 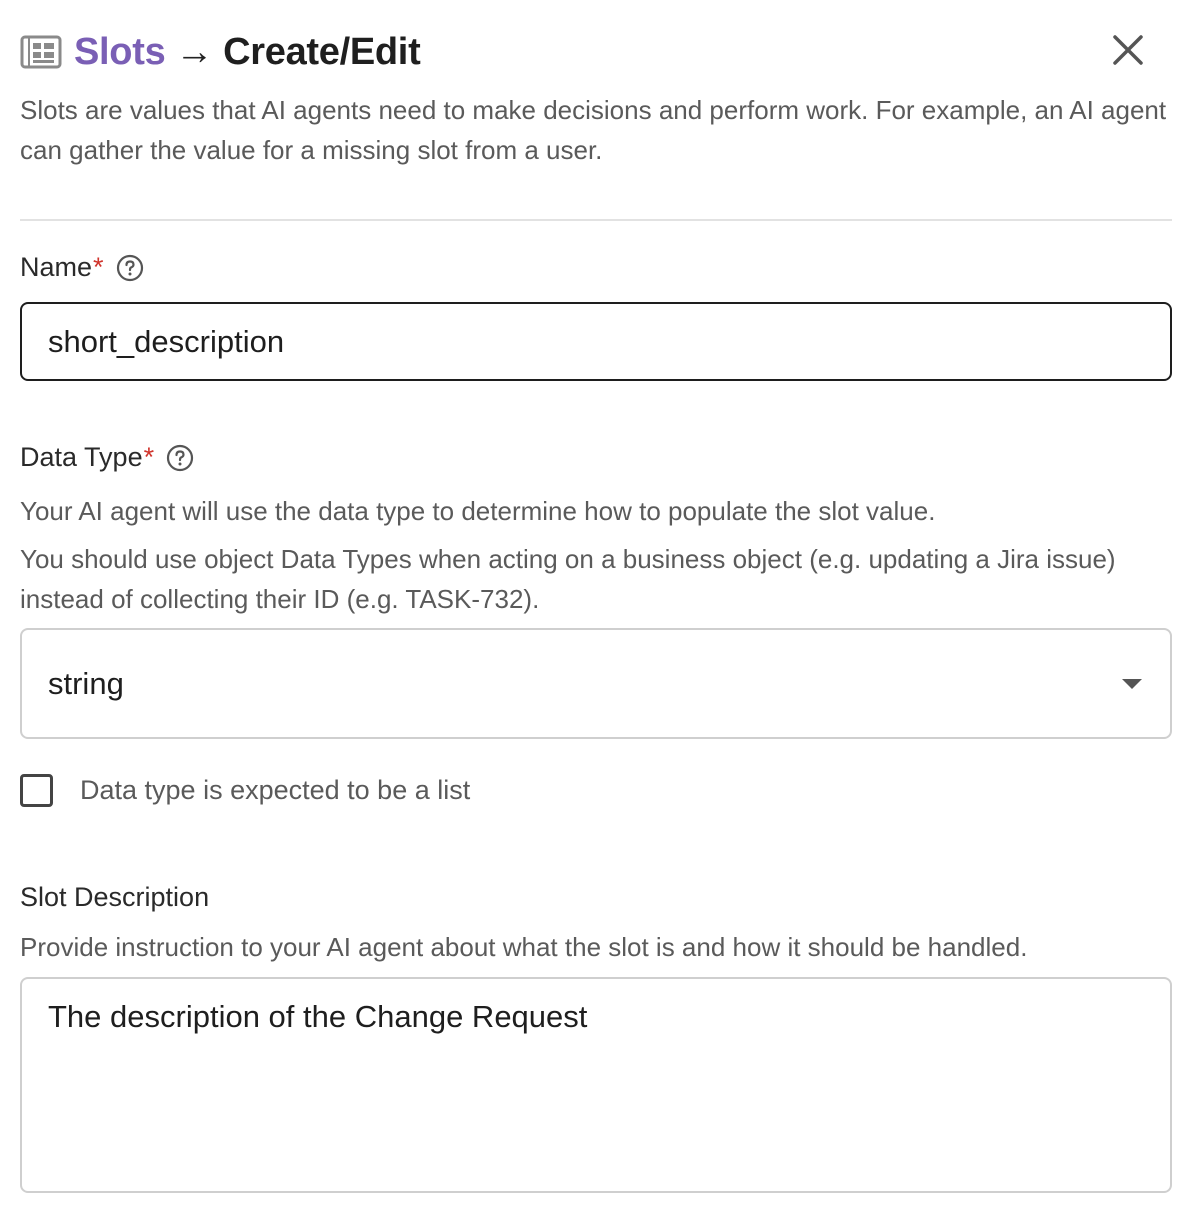 What do you see at coordinates (596, 683) in the screenshot?
I see `data-type-select: string` at bounding box center [596, 683].